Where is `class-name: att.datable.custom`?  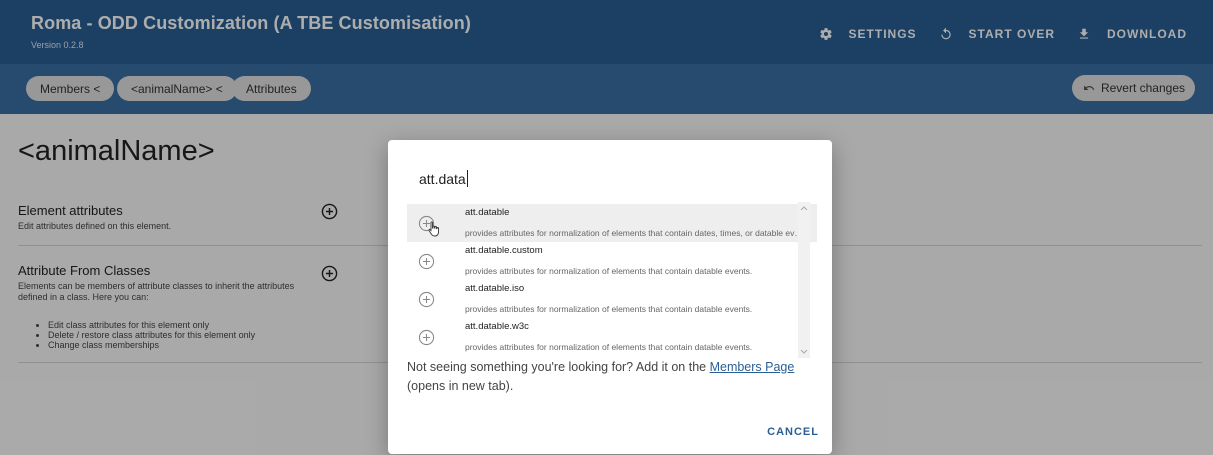
class-name: att.datable.custom is located at coordinates (504, 250).